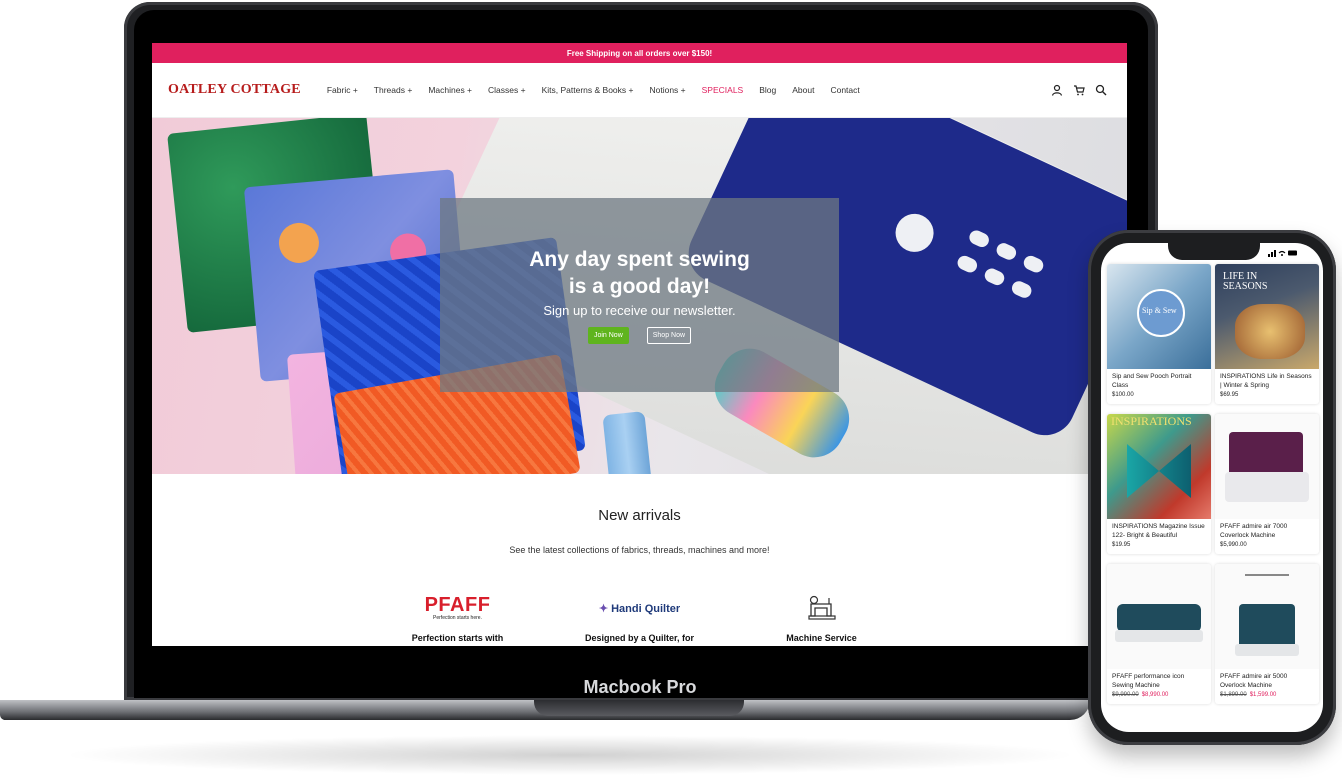  What do you see at coordinates (457, 638) in the screenshot?
I see `brand-caption: Perfection starts with` at bounding box center [457, 638].